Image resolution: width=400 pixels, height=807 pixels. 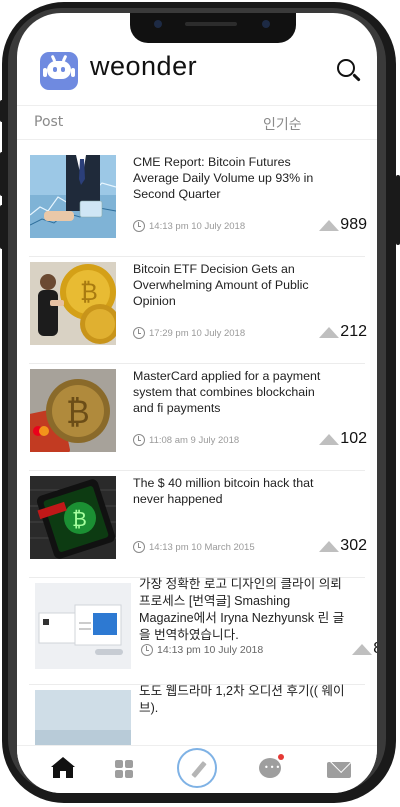 I want to click on upvote-control: 82, so click(x=364, y=649).